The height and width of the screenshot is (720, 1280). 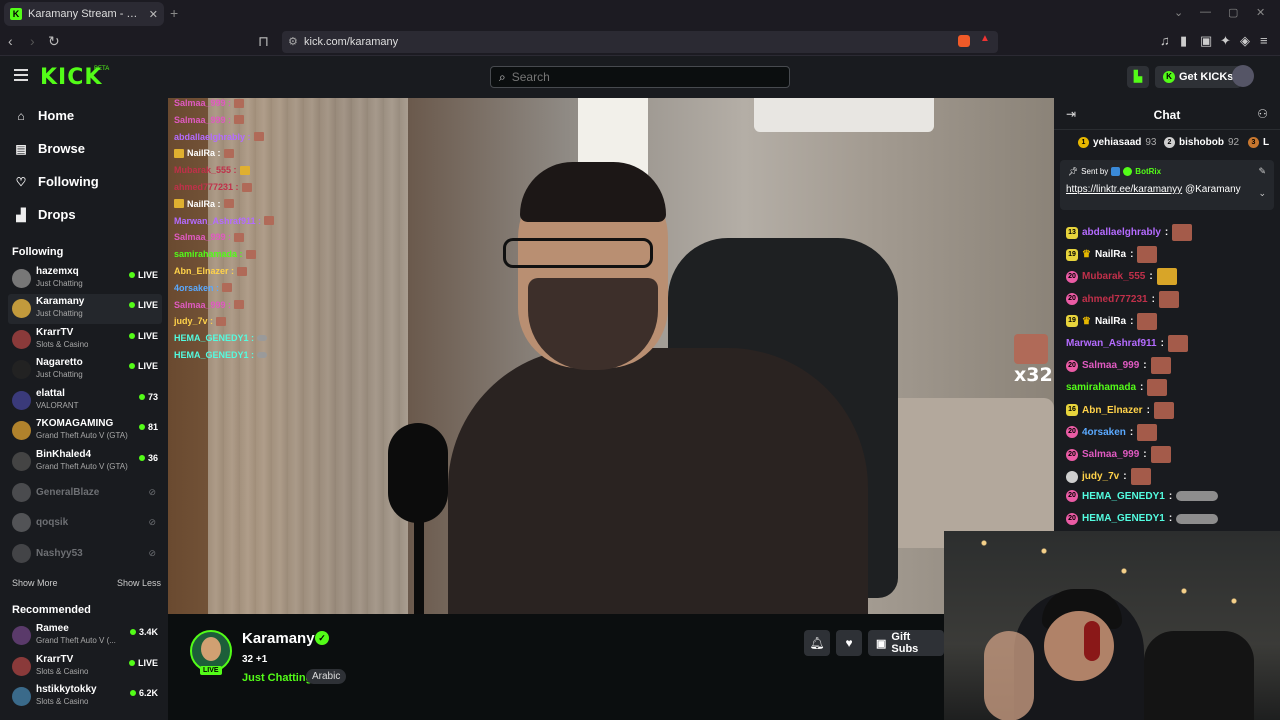 What do you see at coordinates (54, 41) in the screenshot?
I see `reload-icon: ↻` at bounding box center [54, 41].